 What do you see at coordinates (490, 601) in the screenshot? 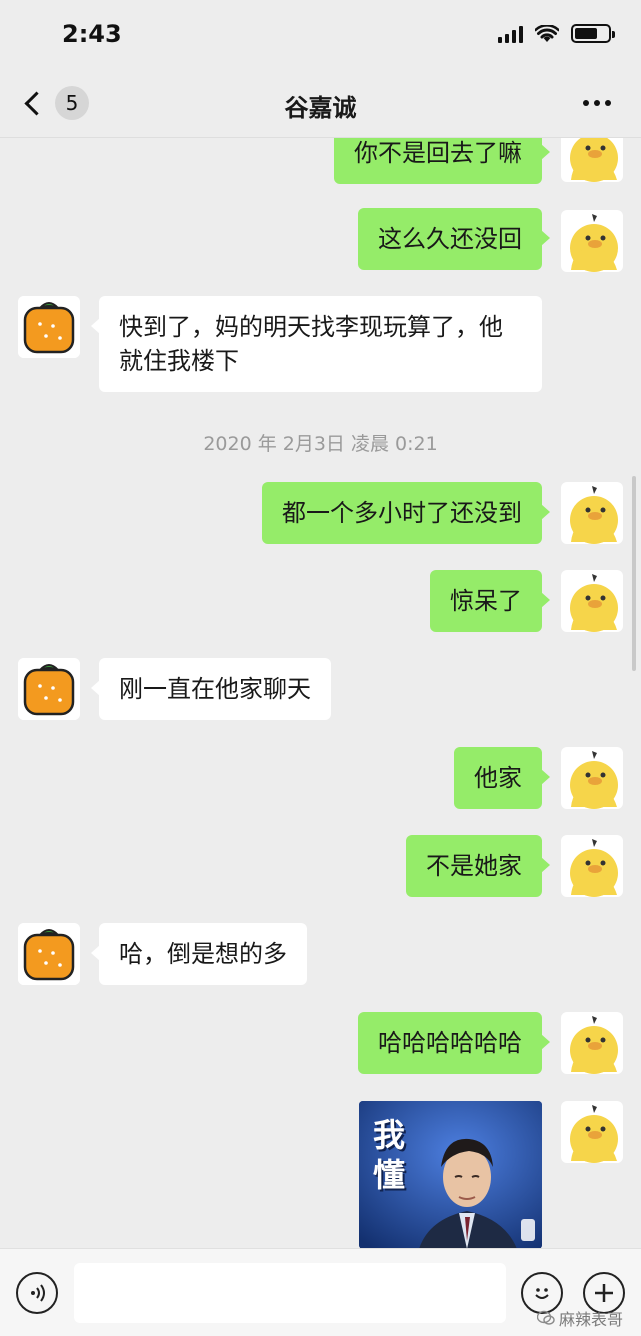
I see `message-bubble-outgoing: 惊呆了` at bounding box center [490, 601].